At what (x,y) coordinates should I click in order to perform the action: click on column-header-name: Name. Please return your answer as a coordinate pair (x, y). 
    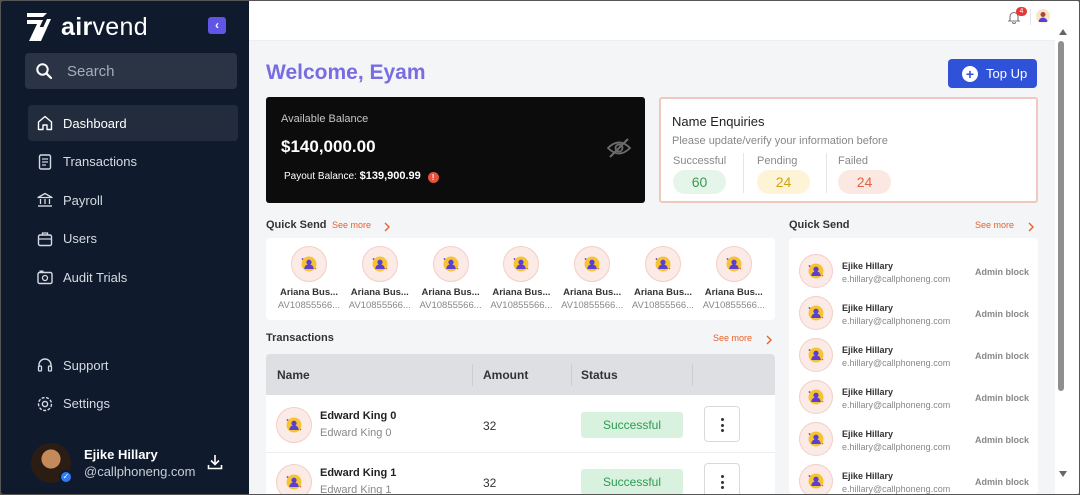
    Looking at the image, I should click on (293, 375).